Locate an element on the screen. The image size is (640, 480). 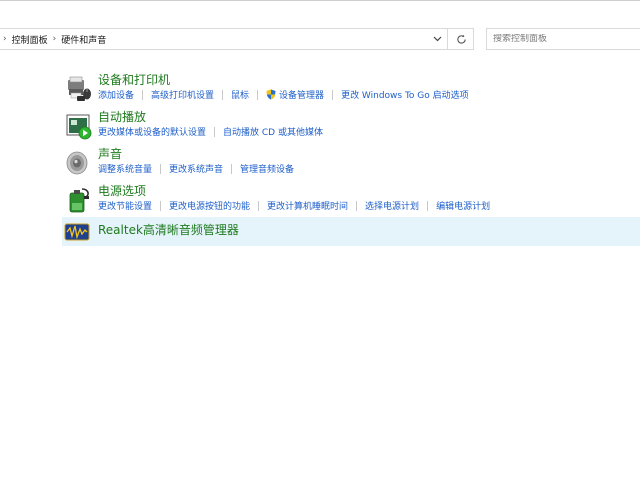
link-change-system-sounds: 更改系统声音 is located at coordinates (196, 168).